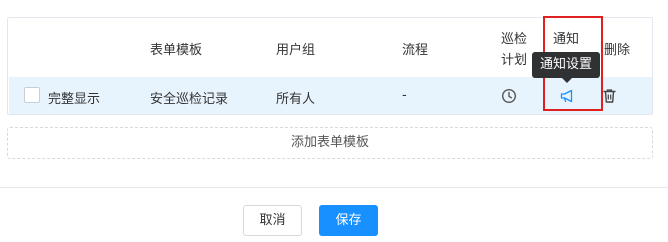  I want to click on clock-icon, so click(509, 96).